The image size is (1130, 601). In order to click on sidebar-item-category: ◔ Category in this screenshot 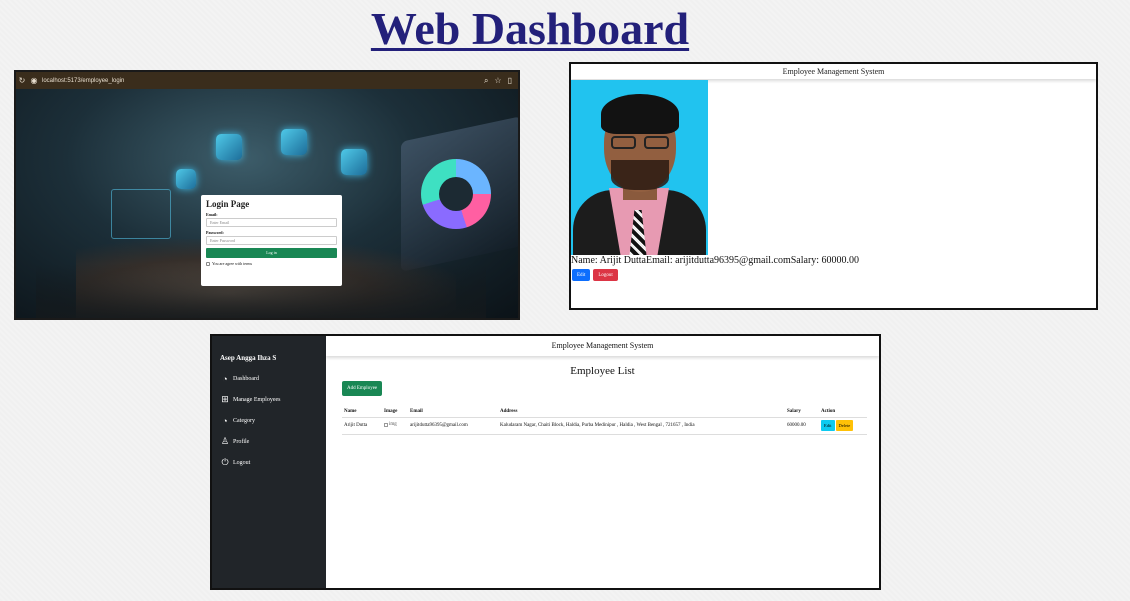, I will do `click(269, 420)`.